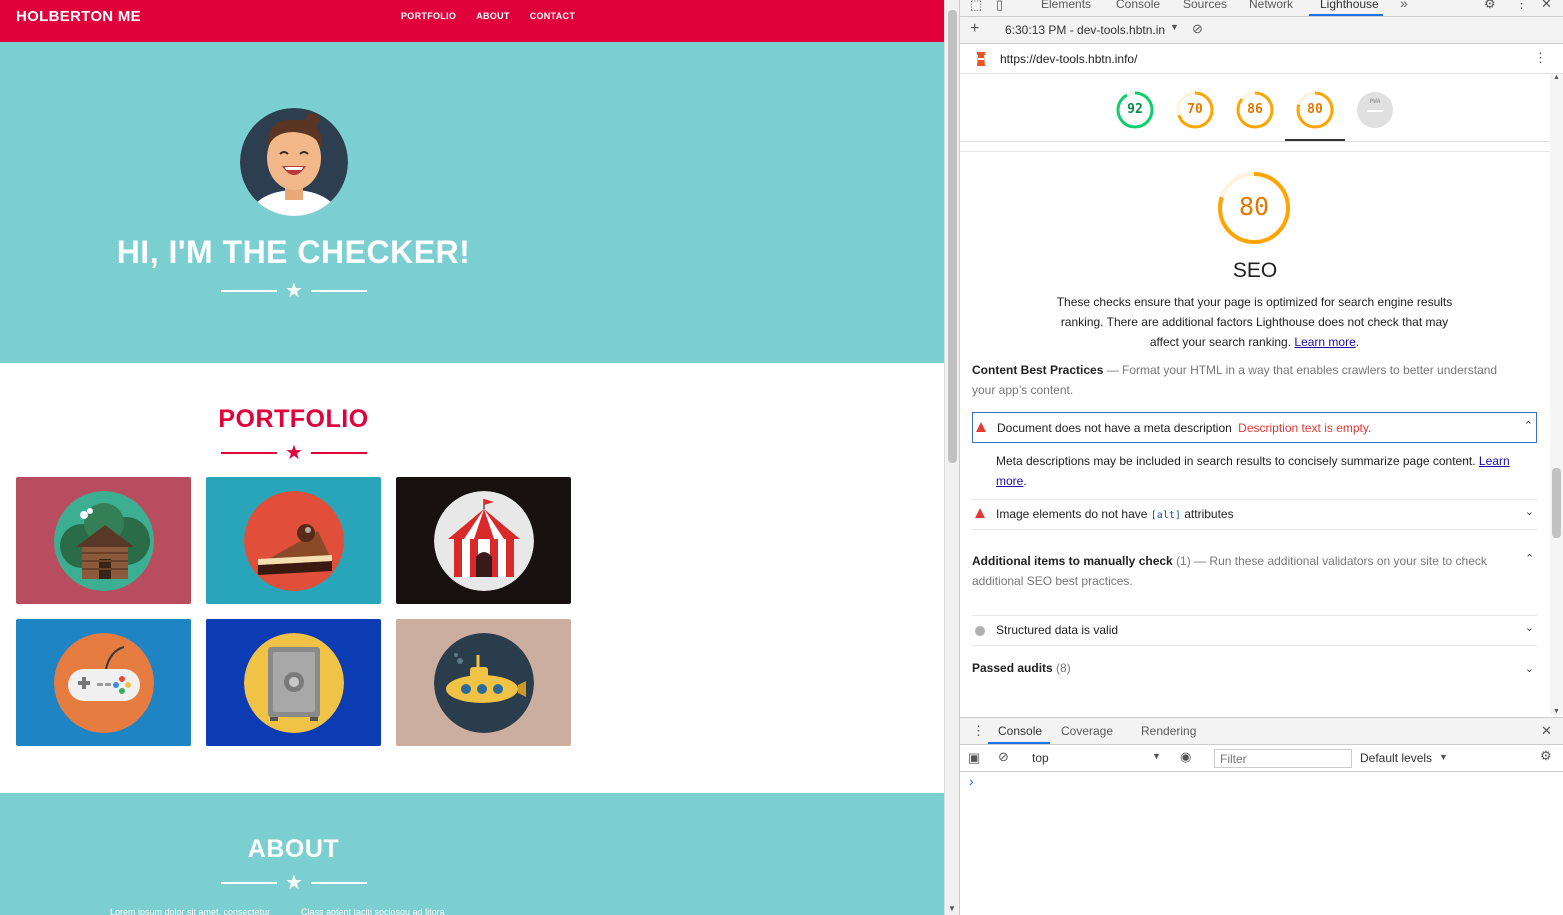 Image resolution: width=1563 pixels, height=915 pixels. I want to click on portfolio-item-submarine, so click(483, 682).